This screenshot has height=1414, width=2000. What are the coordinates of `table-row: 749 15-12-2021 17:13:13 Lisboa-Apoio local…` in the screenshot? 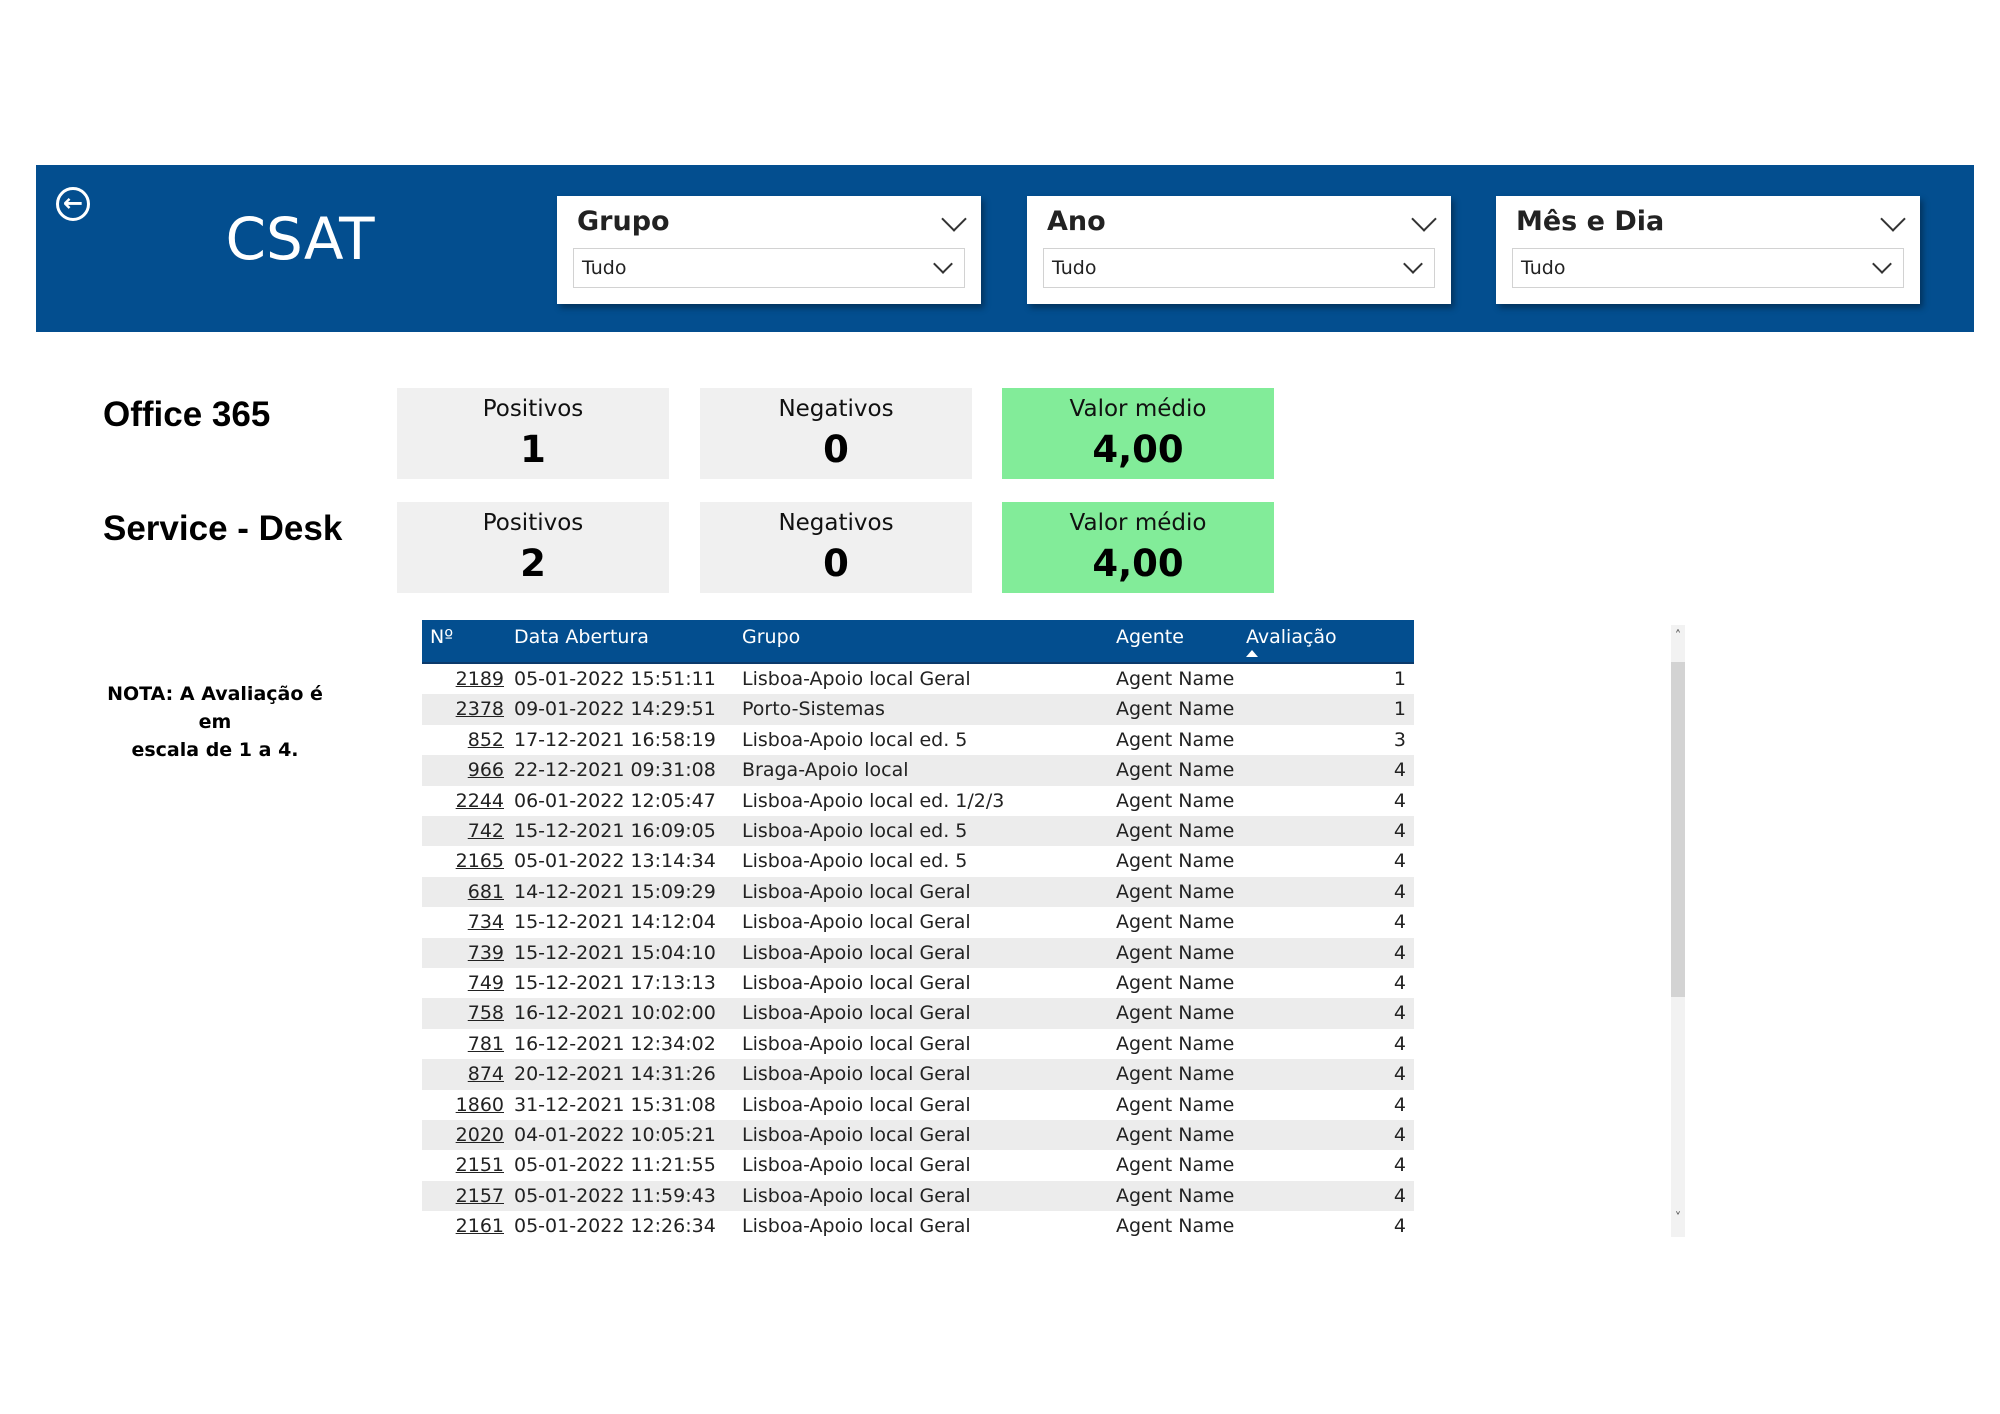 It's located at (918, 983).